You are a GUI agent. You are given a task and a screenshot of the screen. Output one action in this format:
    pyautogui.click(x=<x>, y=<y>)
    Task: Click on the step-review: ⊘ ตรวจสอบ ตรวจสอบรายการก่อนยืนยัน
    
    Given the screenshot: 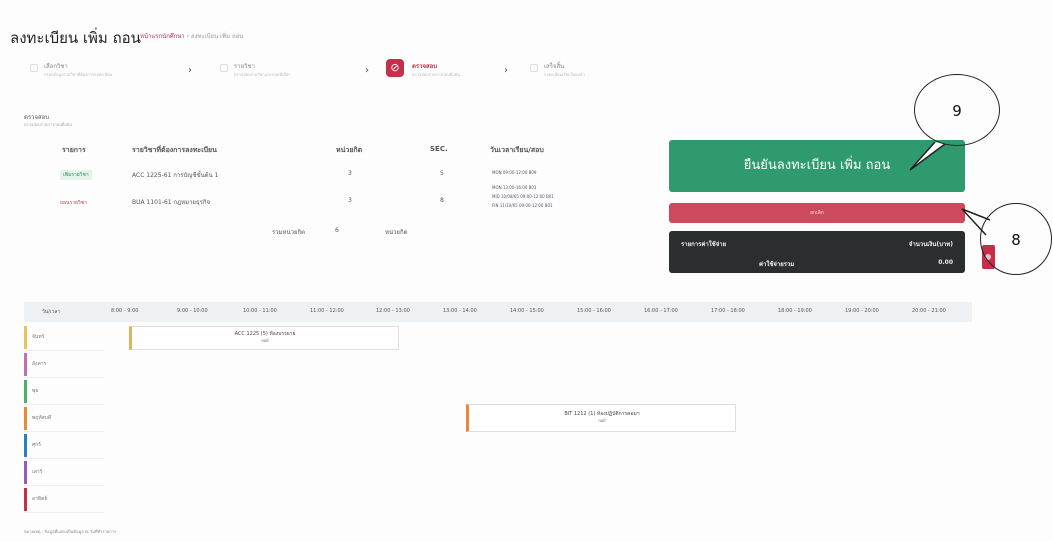 What is the action you would take?
    pyautogui.click(x=451, y=72)
    